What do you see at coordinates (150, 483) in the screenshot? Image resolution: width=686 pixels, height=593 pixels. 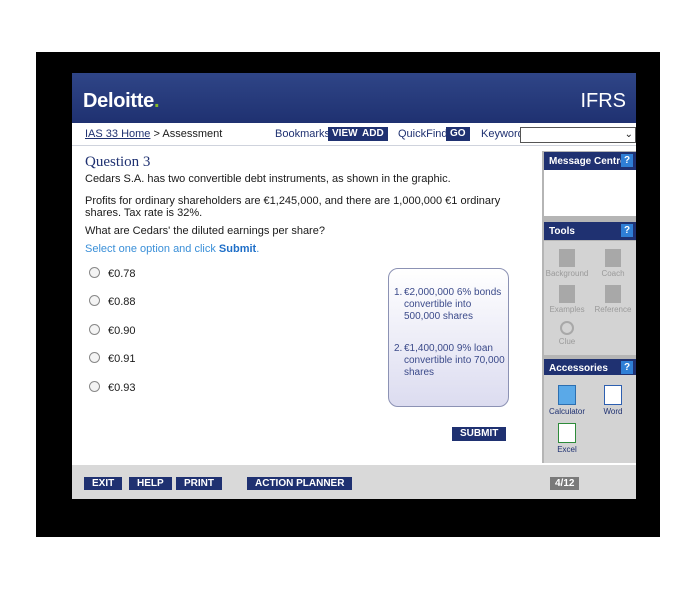 I see `help-button: HELP` at bounding box center [150, 483].